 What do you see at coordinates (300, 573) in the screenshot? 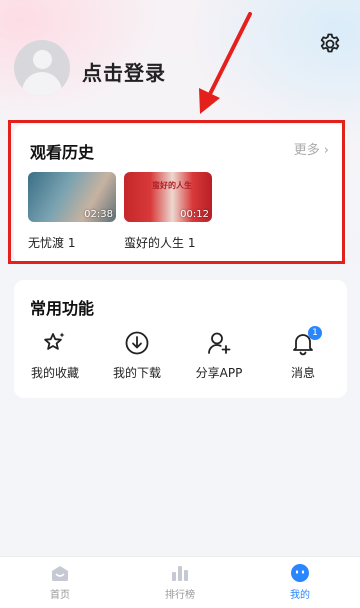
I see `smiley-icon` at bounding box center [300, 573].